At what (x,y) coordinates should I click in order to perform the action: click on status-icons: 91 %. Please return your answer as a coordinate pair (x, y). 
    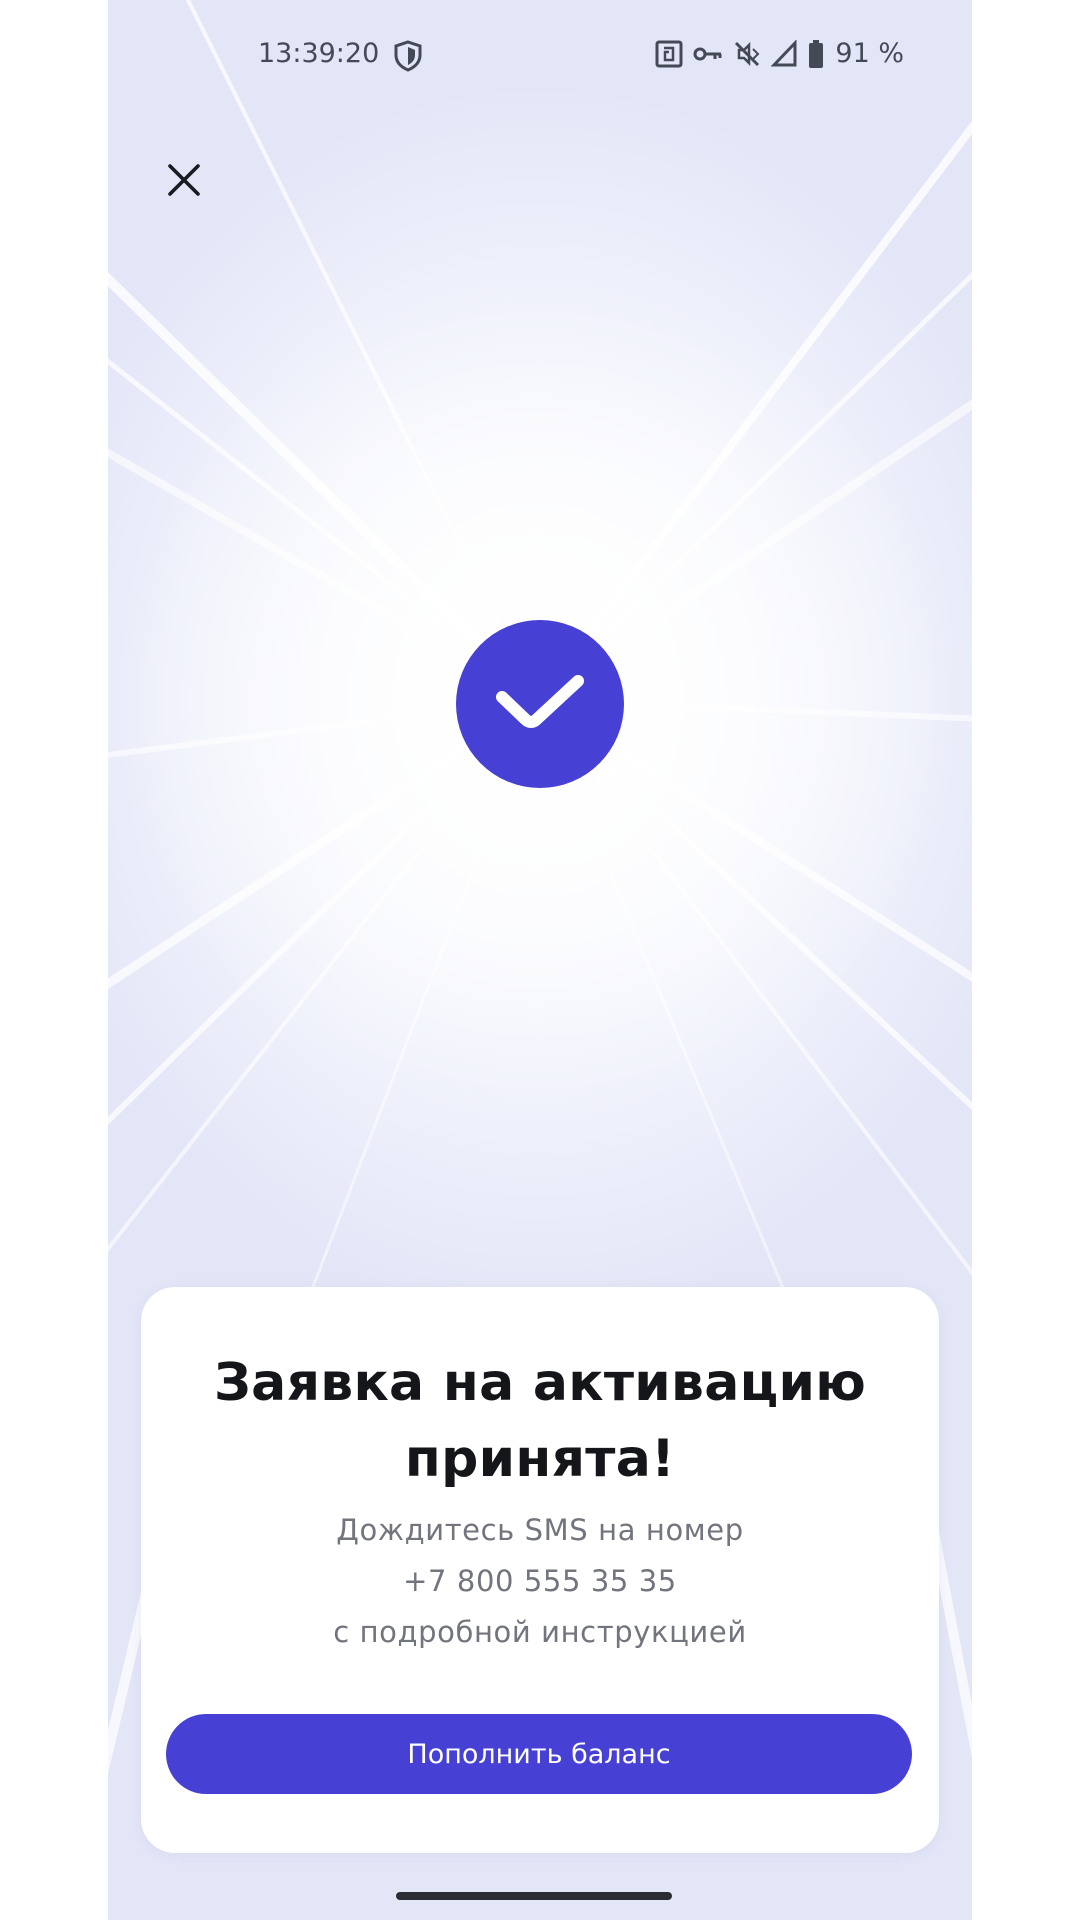
    Looking at the image, I should click on (779, 53).